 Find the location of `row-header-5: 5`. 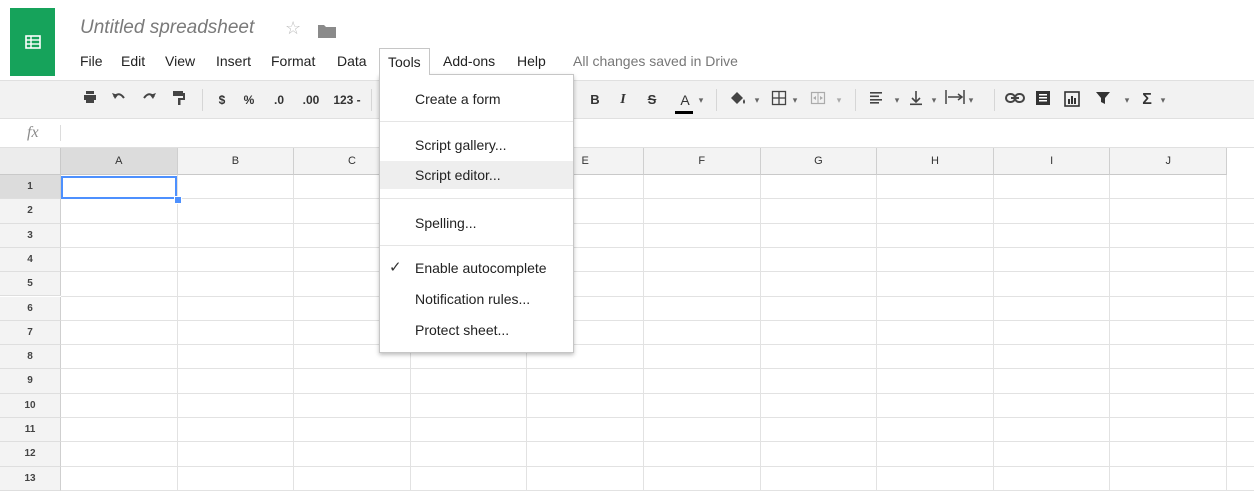

row-header-5: 5 is located at coordinates (30, 284).